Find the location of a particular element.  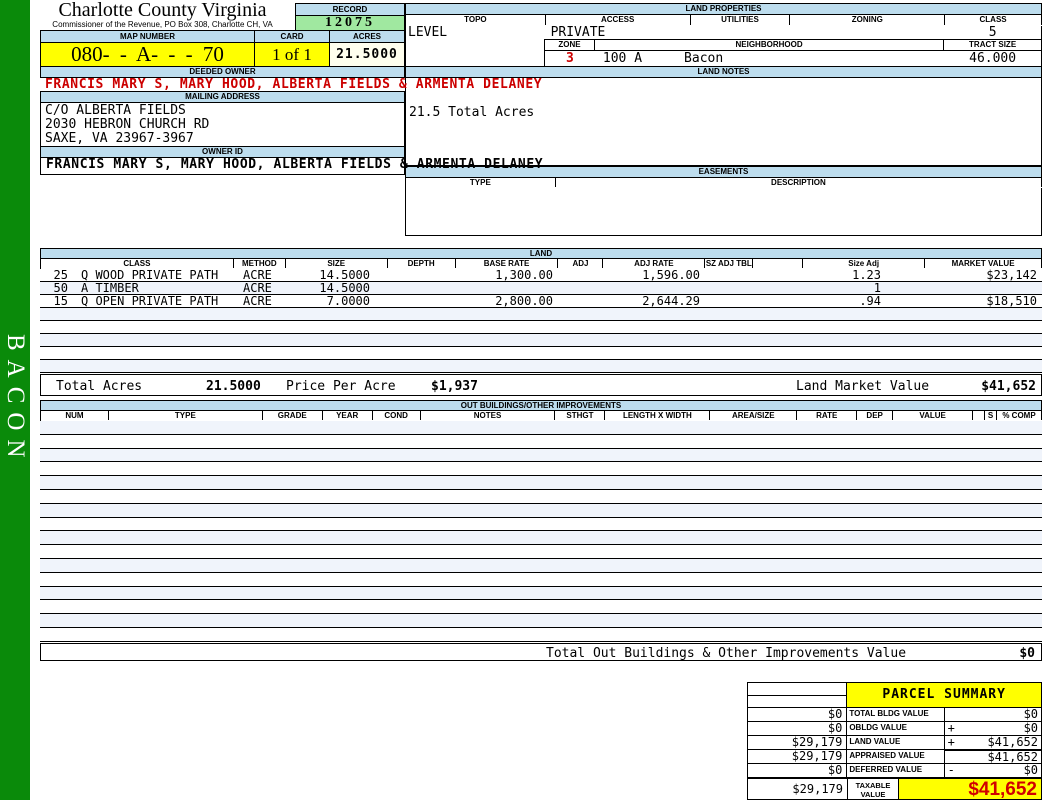

easements-headers: TYPE DESCRIPTION is located at coordinates (723, 182).